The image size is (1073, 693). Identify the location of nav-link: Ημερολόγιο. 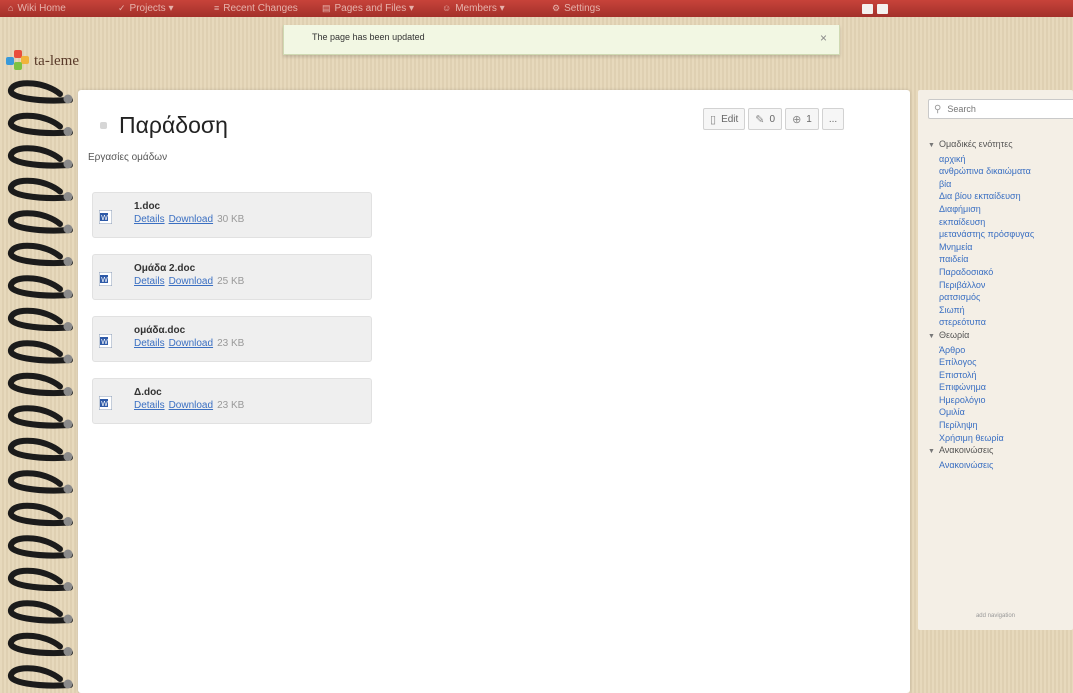
(1000, 400).